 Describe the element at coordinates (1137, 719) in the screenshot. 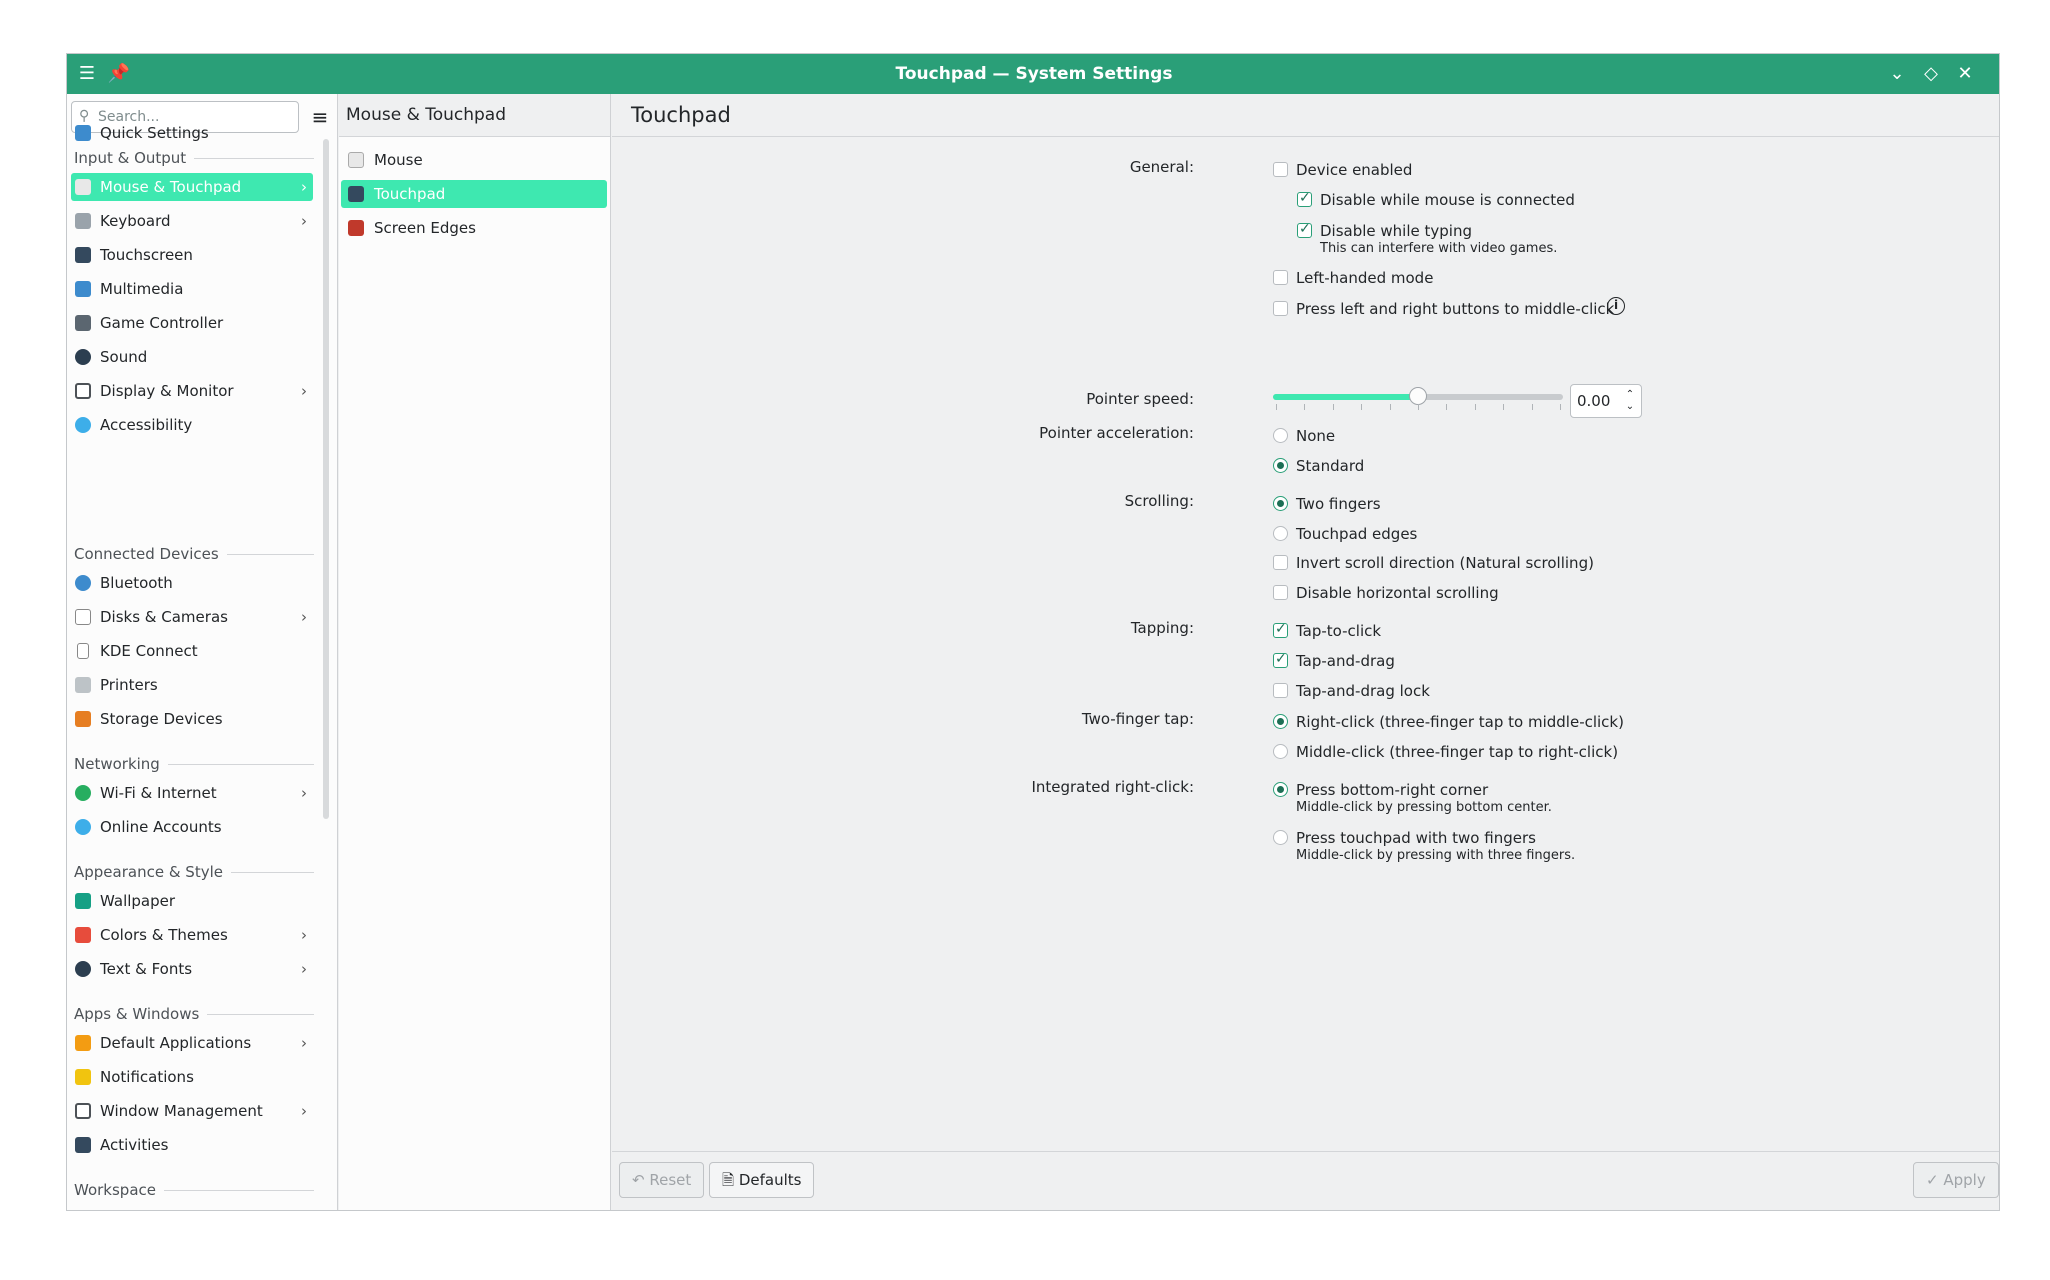

I see `label-two-finger-tap: Two-finger tap:` at that location.